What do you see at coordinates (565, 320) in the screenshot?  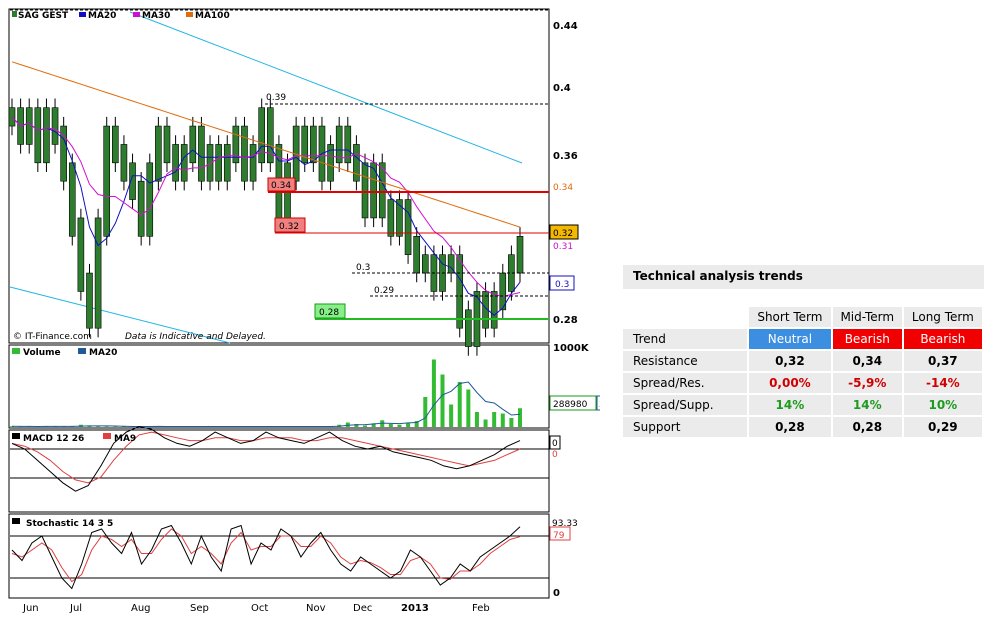 I see `y-tick-label: 0.28` at bounding box center [565, 320].